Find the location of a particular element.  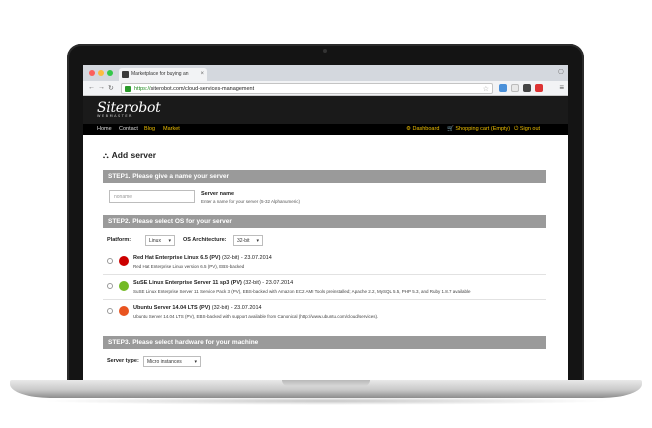

nav-contact: Contact is located at coordinates (128, 129).